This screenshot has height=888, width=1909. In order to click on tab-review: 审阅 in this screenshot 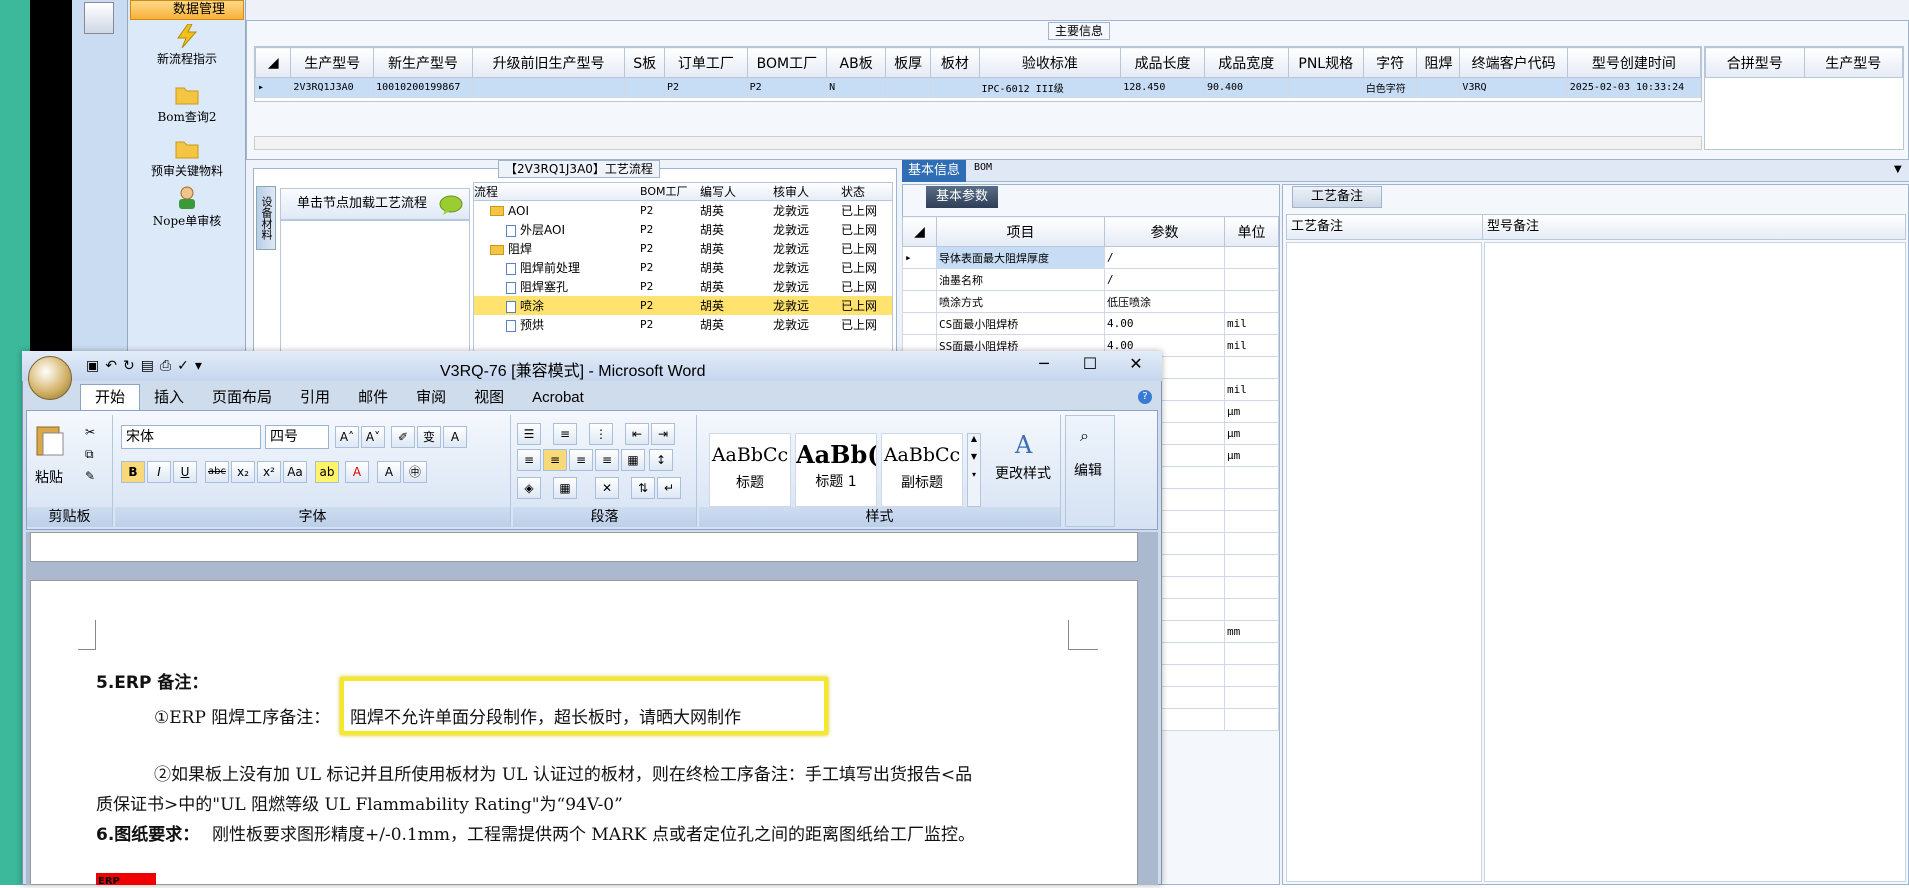, I will do `click(431, 398)`.